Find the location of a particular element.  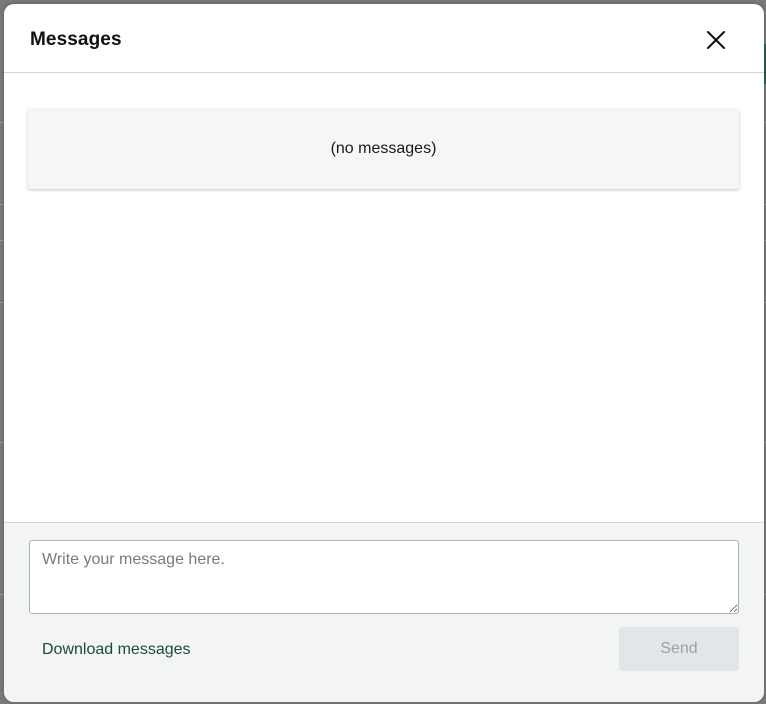

download-messages-link: Download messages is located at coordinates (116, 650).